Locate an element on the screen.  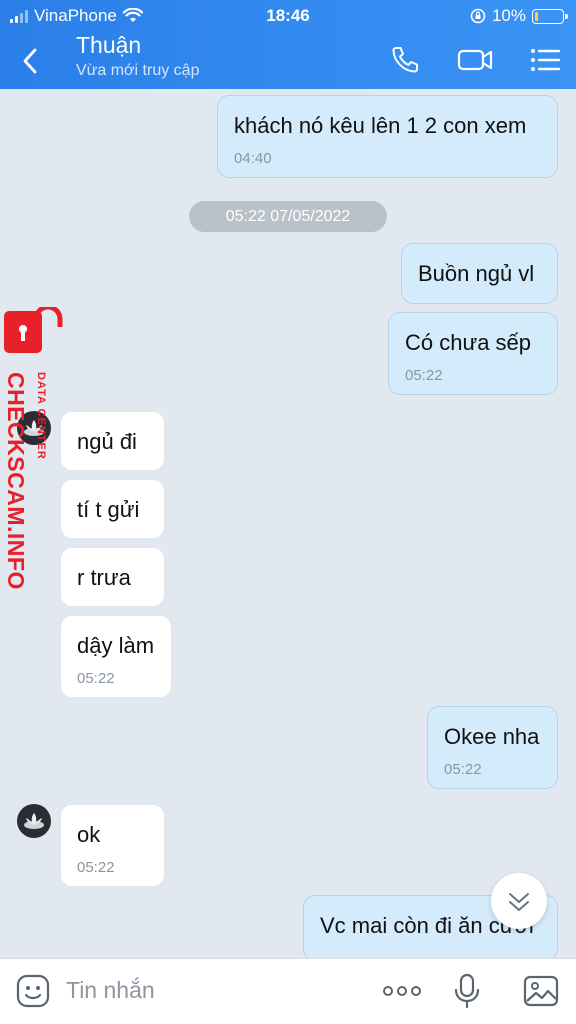
message-bubble-outgoing: Okee nha 05:22 is located at coordinates (492, 747).